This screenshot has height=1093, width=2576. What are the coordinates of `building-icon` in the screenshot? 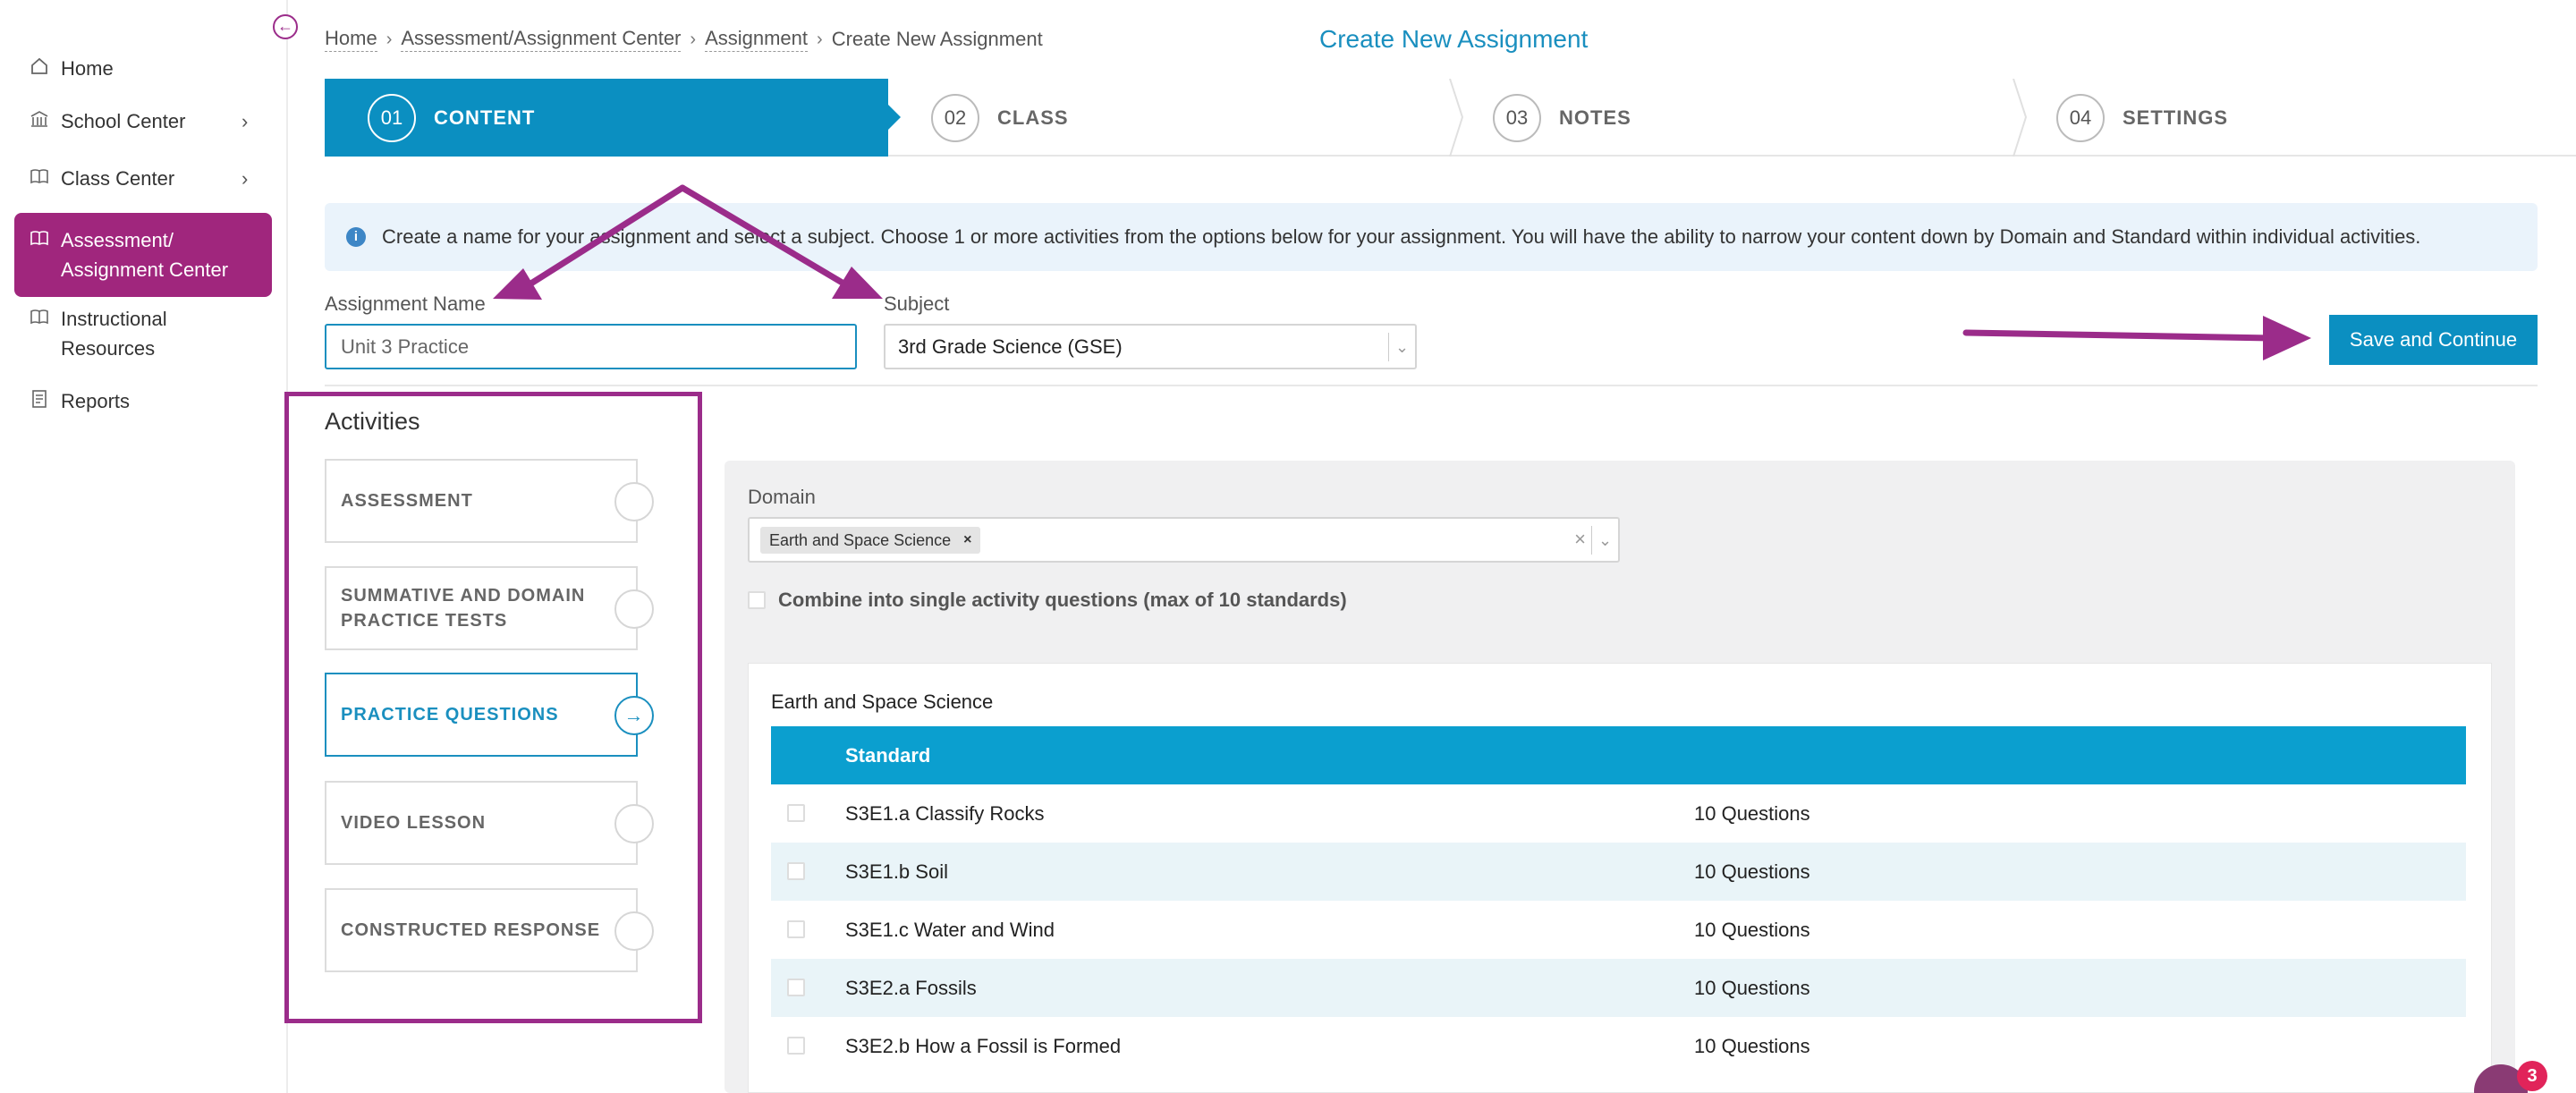 It's located at (39, 119).